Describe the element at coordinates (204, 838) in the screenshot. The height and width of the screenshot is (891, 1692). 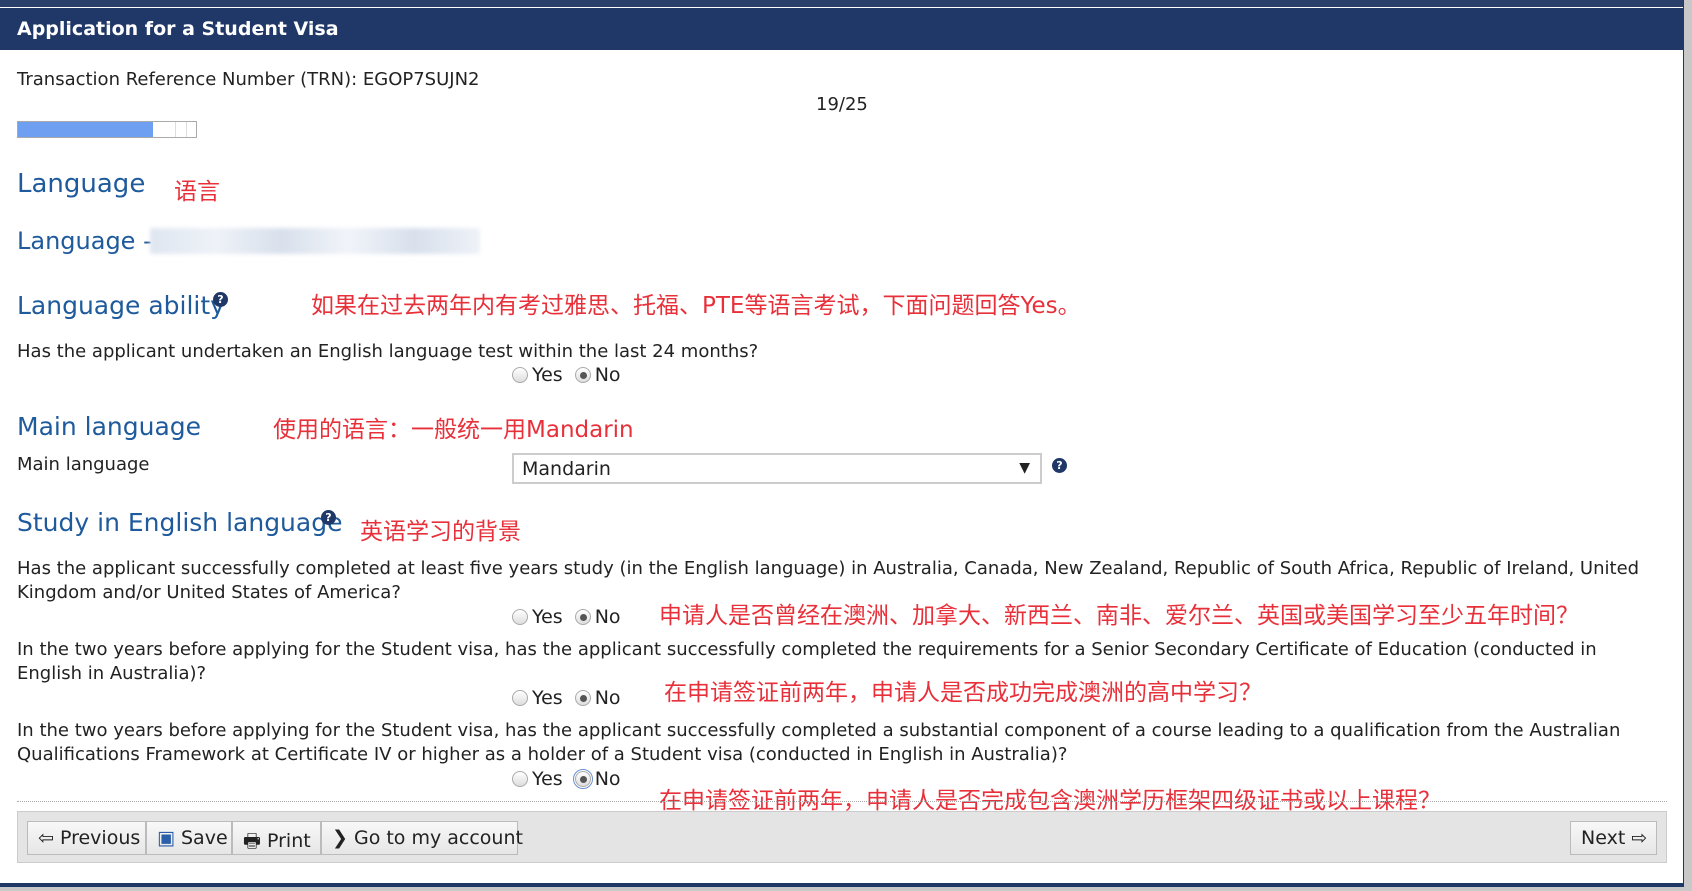
I see `save-label: Save` at that location.